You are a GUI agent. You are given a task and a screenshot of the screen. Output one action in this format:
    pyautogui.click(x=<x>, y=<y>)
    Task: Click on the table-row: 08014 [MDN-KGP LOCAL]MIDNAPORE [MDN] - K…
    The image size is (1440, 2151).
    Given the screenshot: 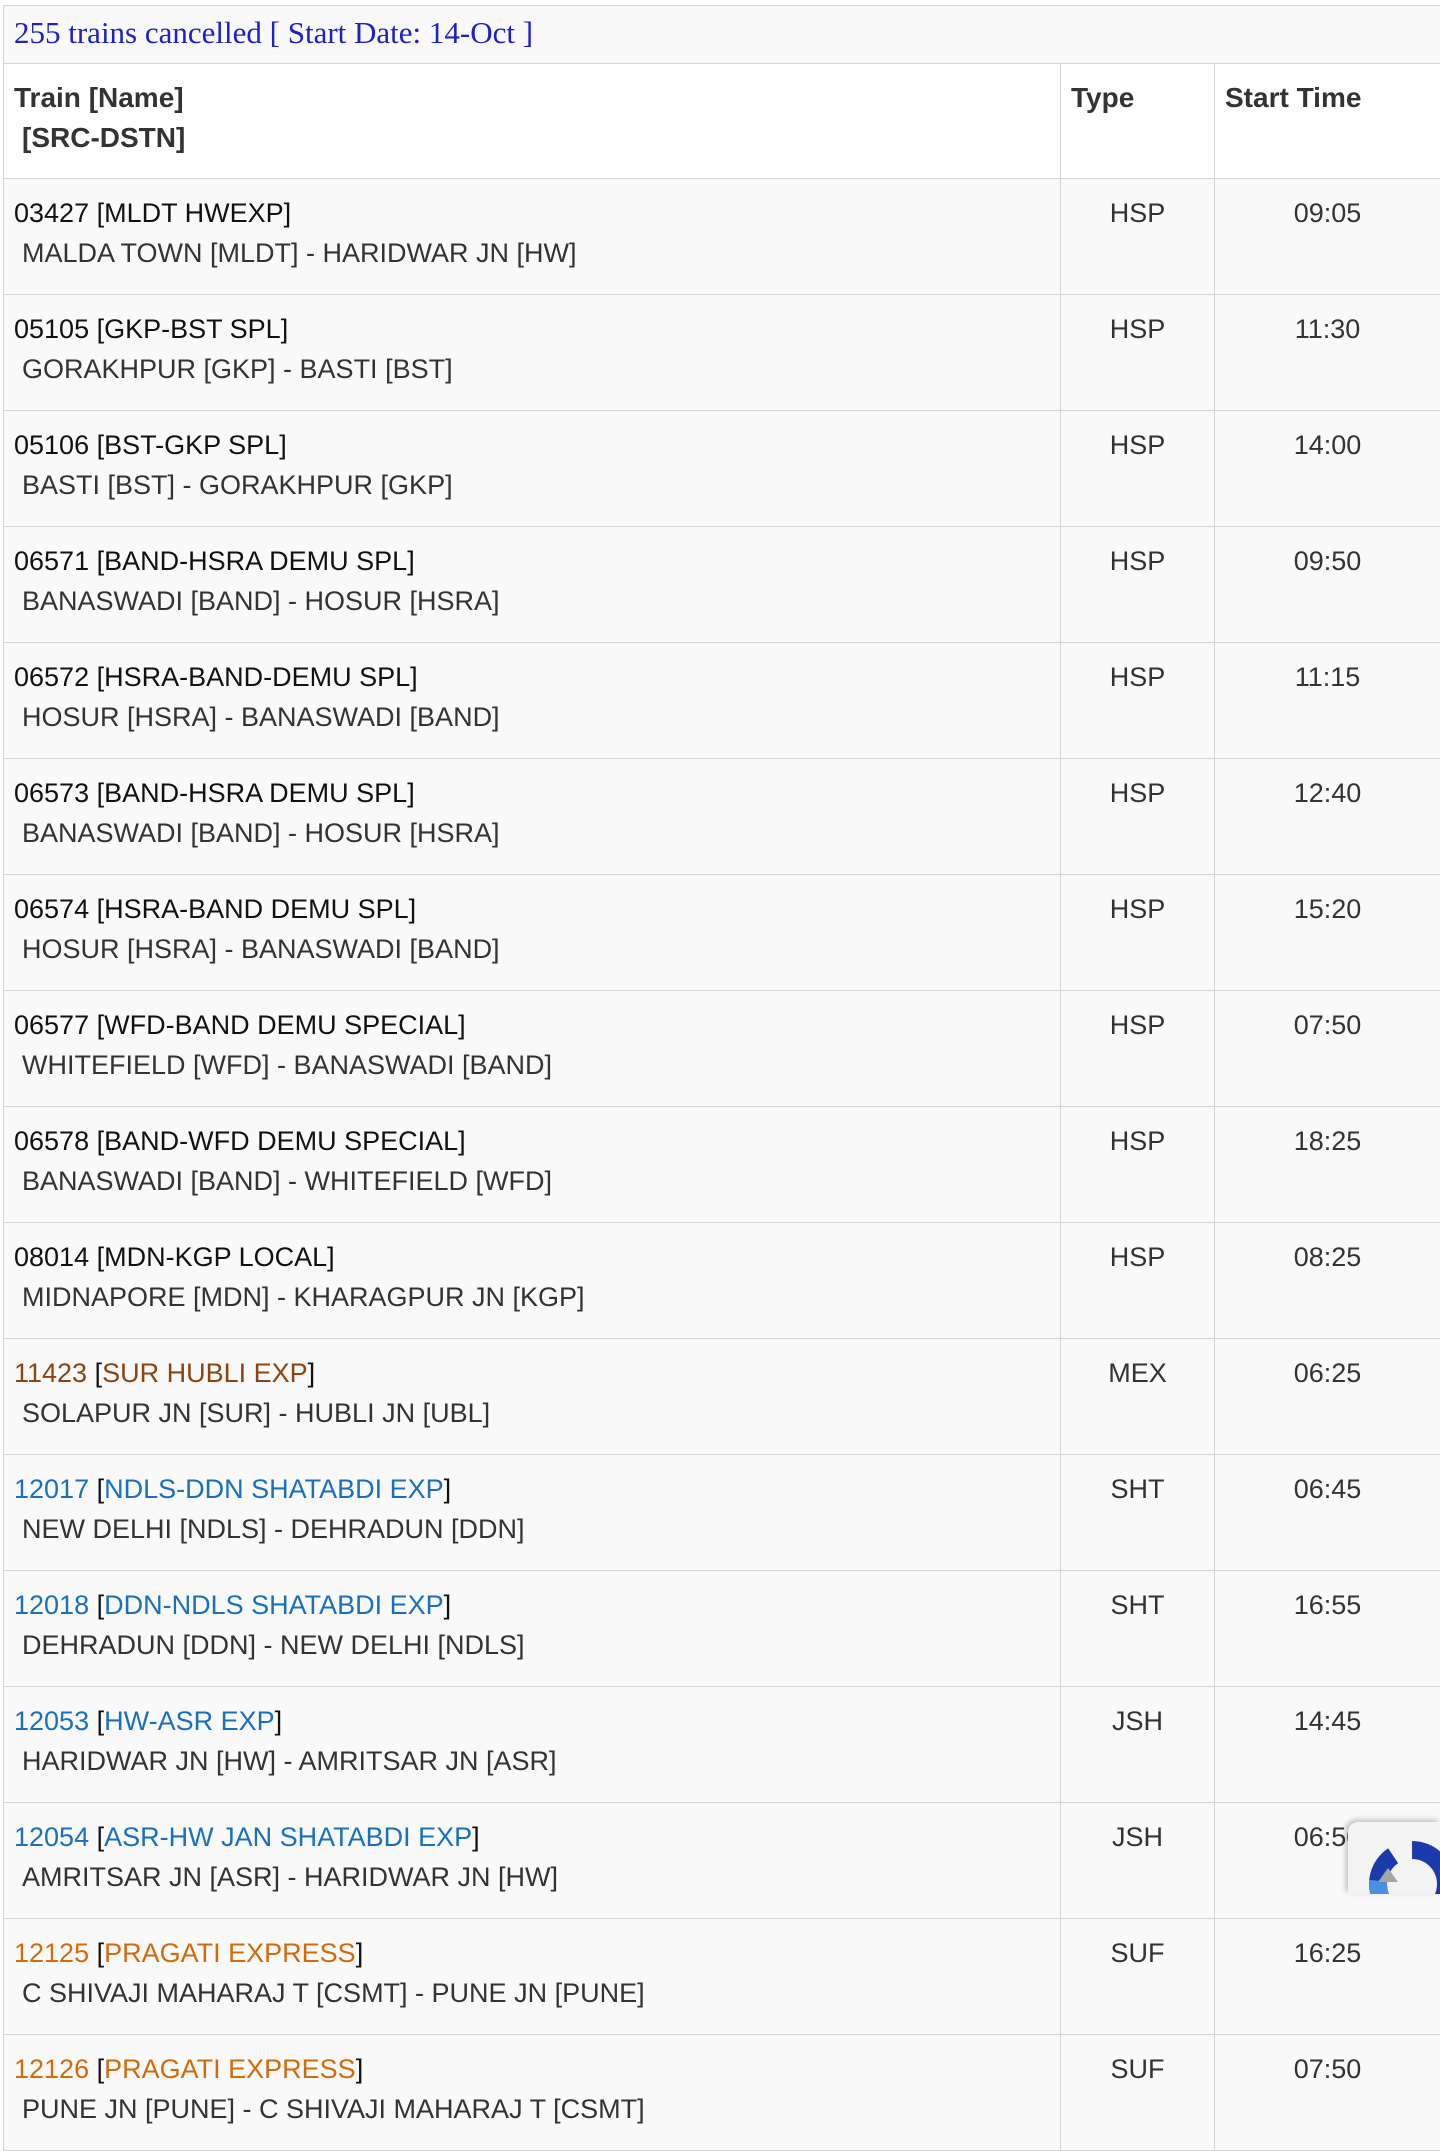 What is the action you would take?
    pyautogui.click(x=722, y=1281)
    